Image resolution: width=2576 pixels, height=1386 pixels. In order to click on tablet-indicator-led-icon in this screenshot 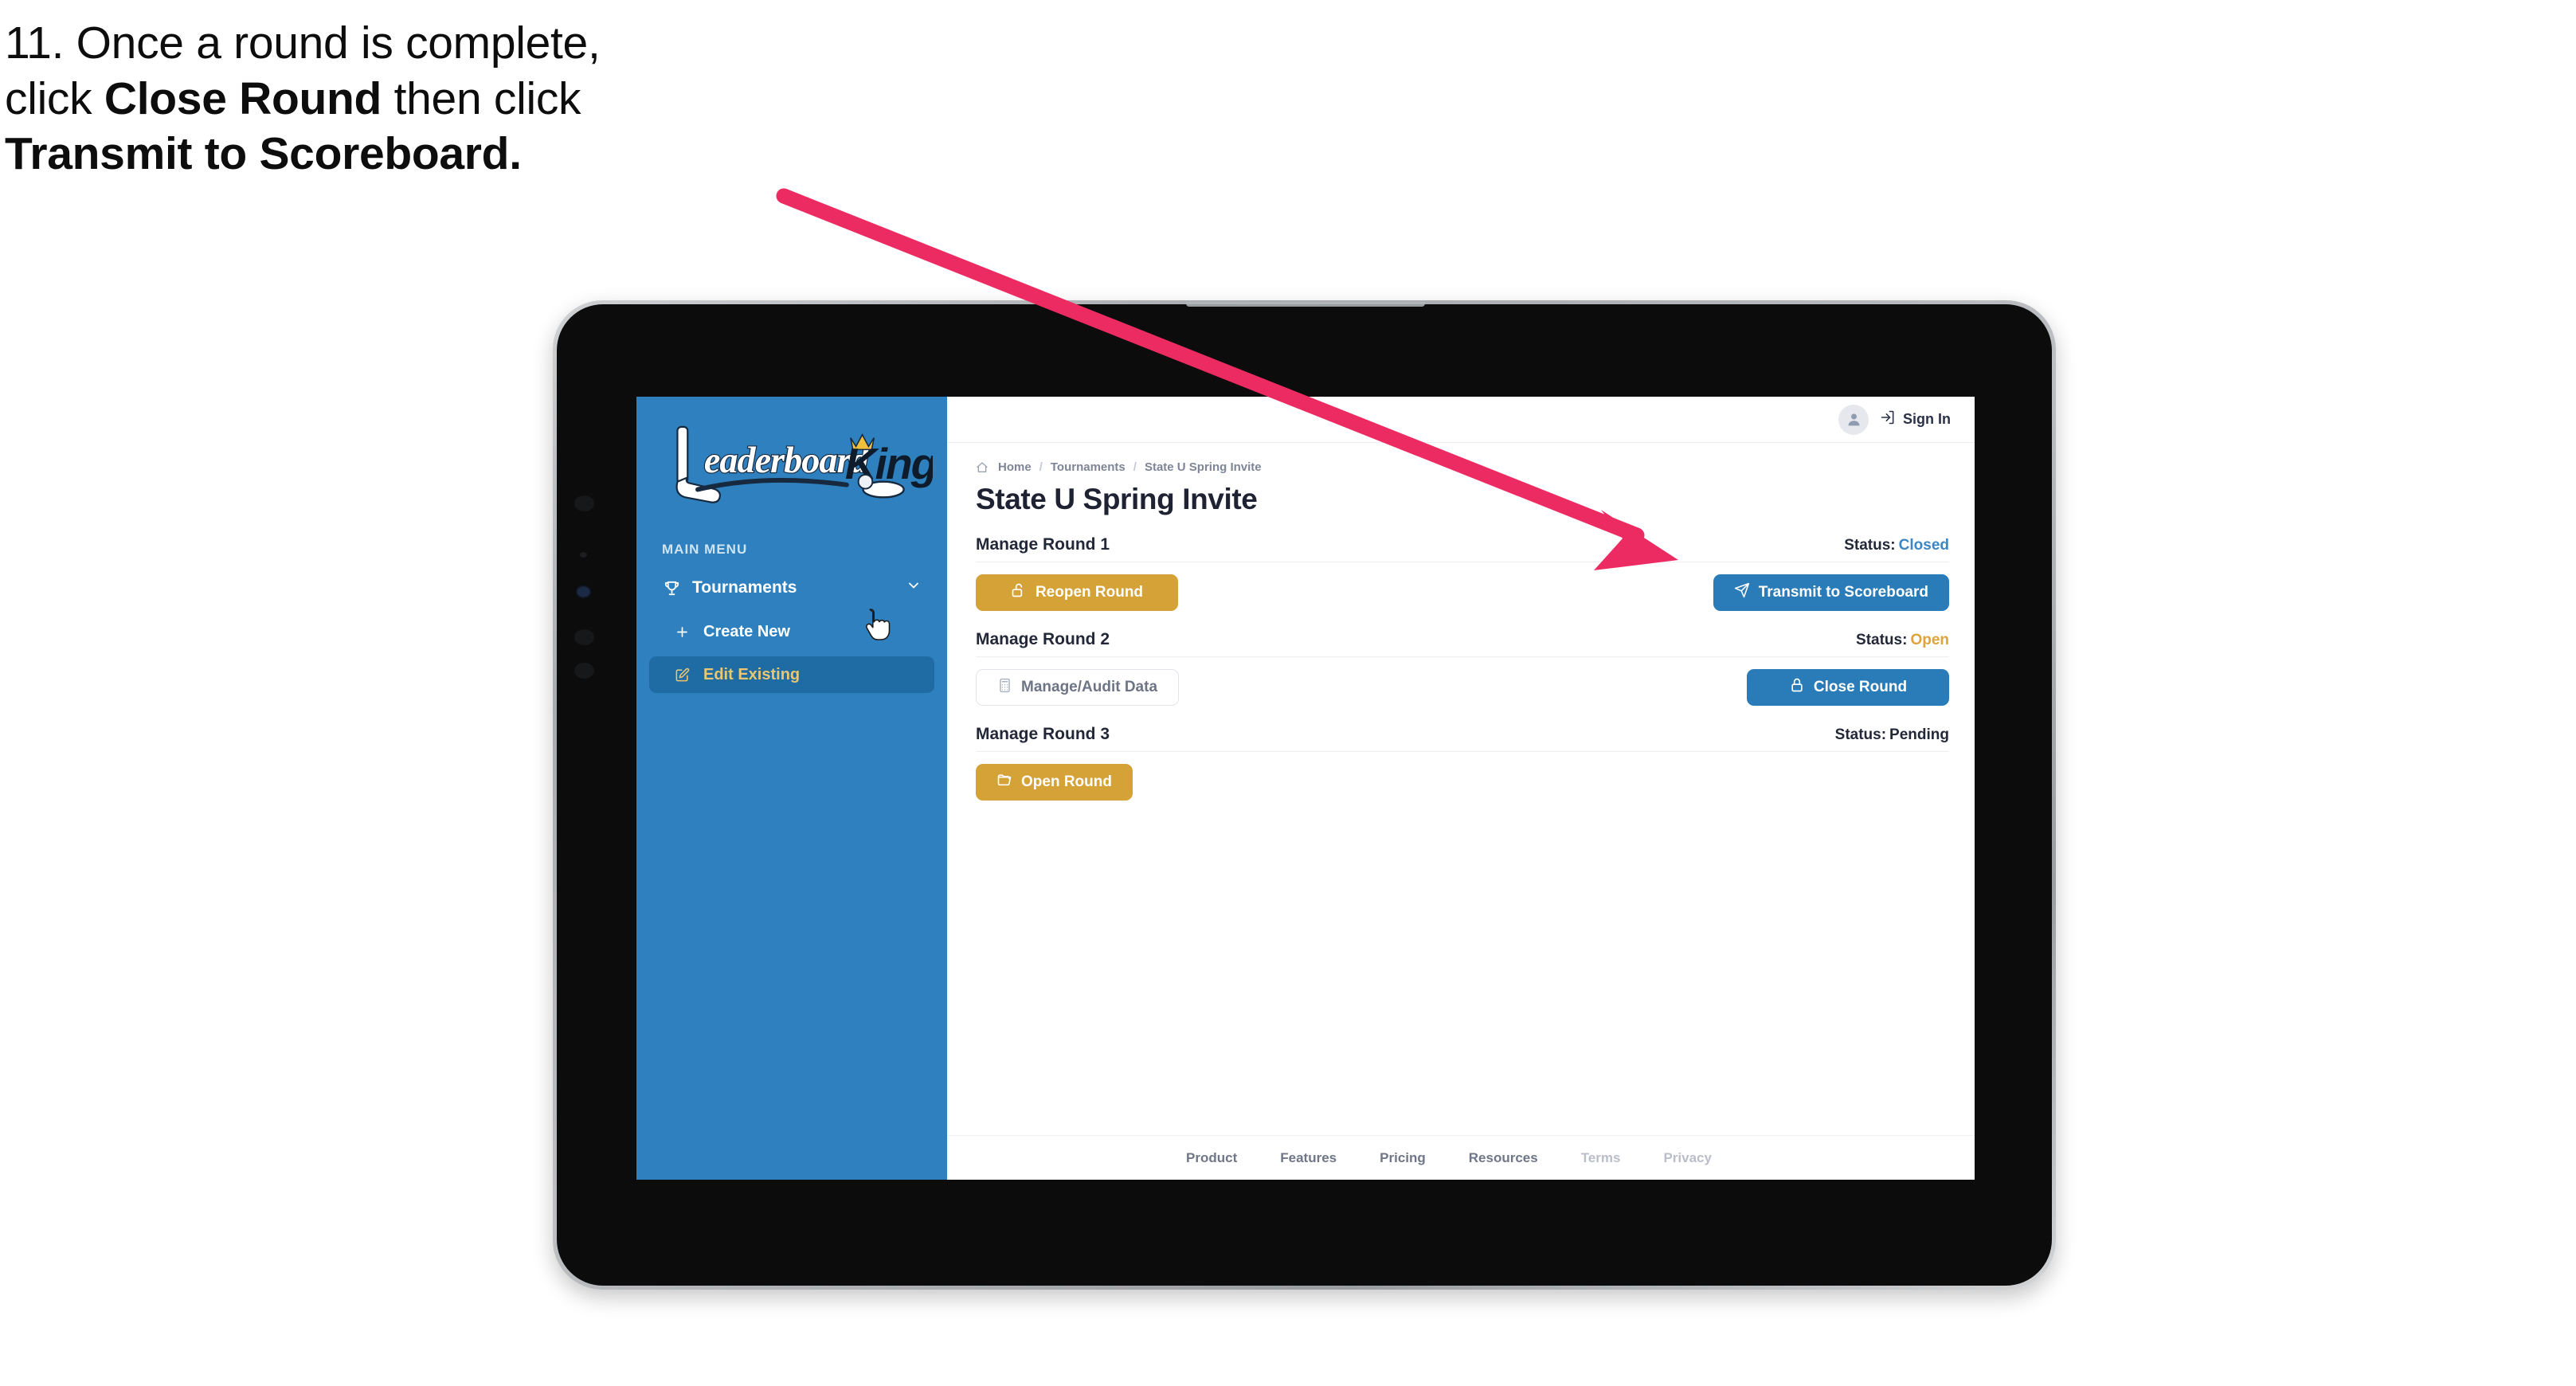, I will do `click(583, 592)`.